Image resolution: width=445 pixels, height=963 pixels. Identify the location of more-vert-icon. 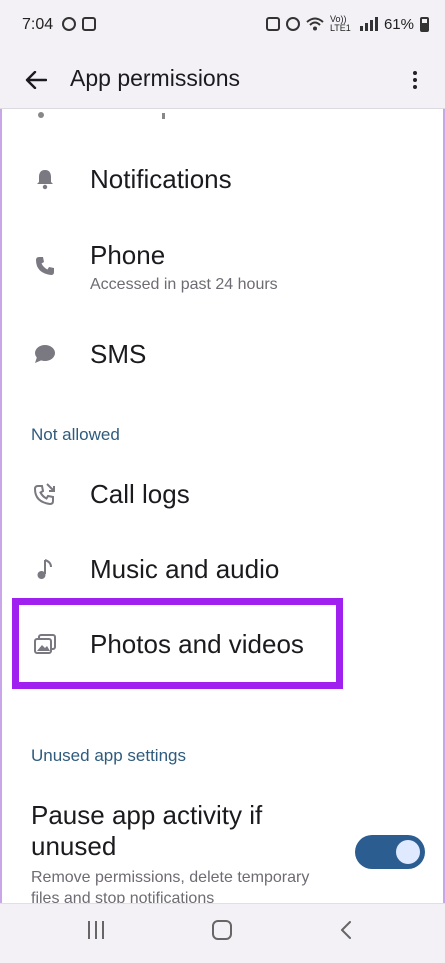
(415, 73).